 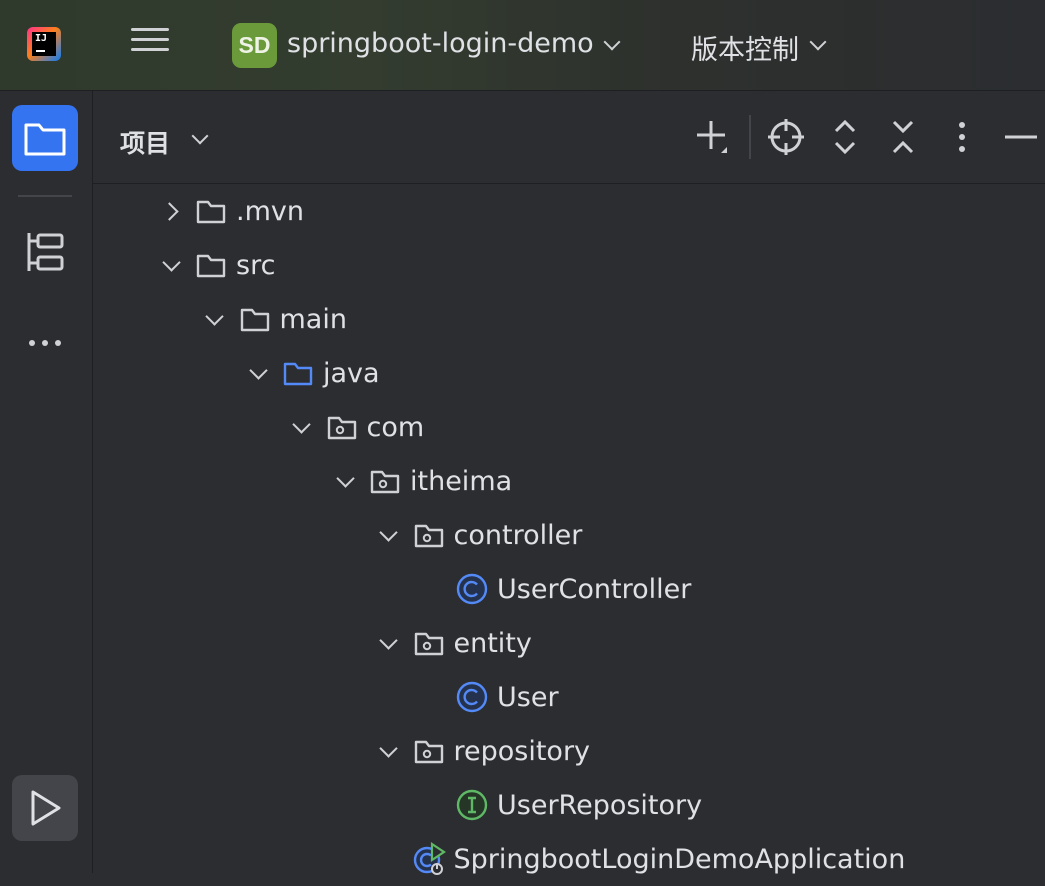 What do you see at coordinates (313, 319) in the screenshot?
I see `tree-item-label: main` at bounding box center [313, 319].